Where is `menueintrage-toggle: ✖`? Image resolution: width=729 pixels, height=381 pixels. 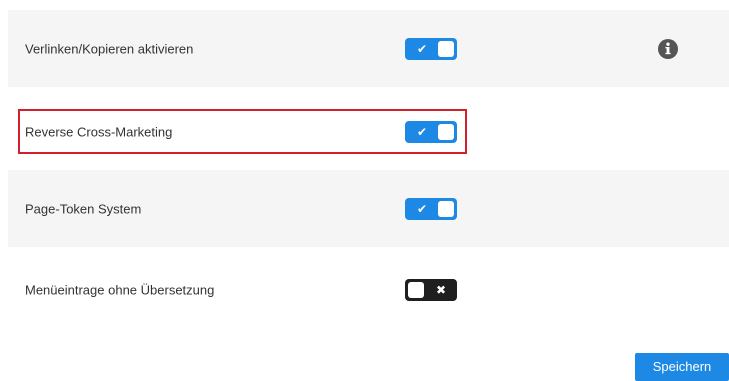
menueintrage-toggle: ✖ is located at coordinates (431, 289).